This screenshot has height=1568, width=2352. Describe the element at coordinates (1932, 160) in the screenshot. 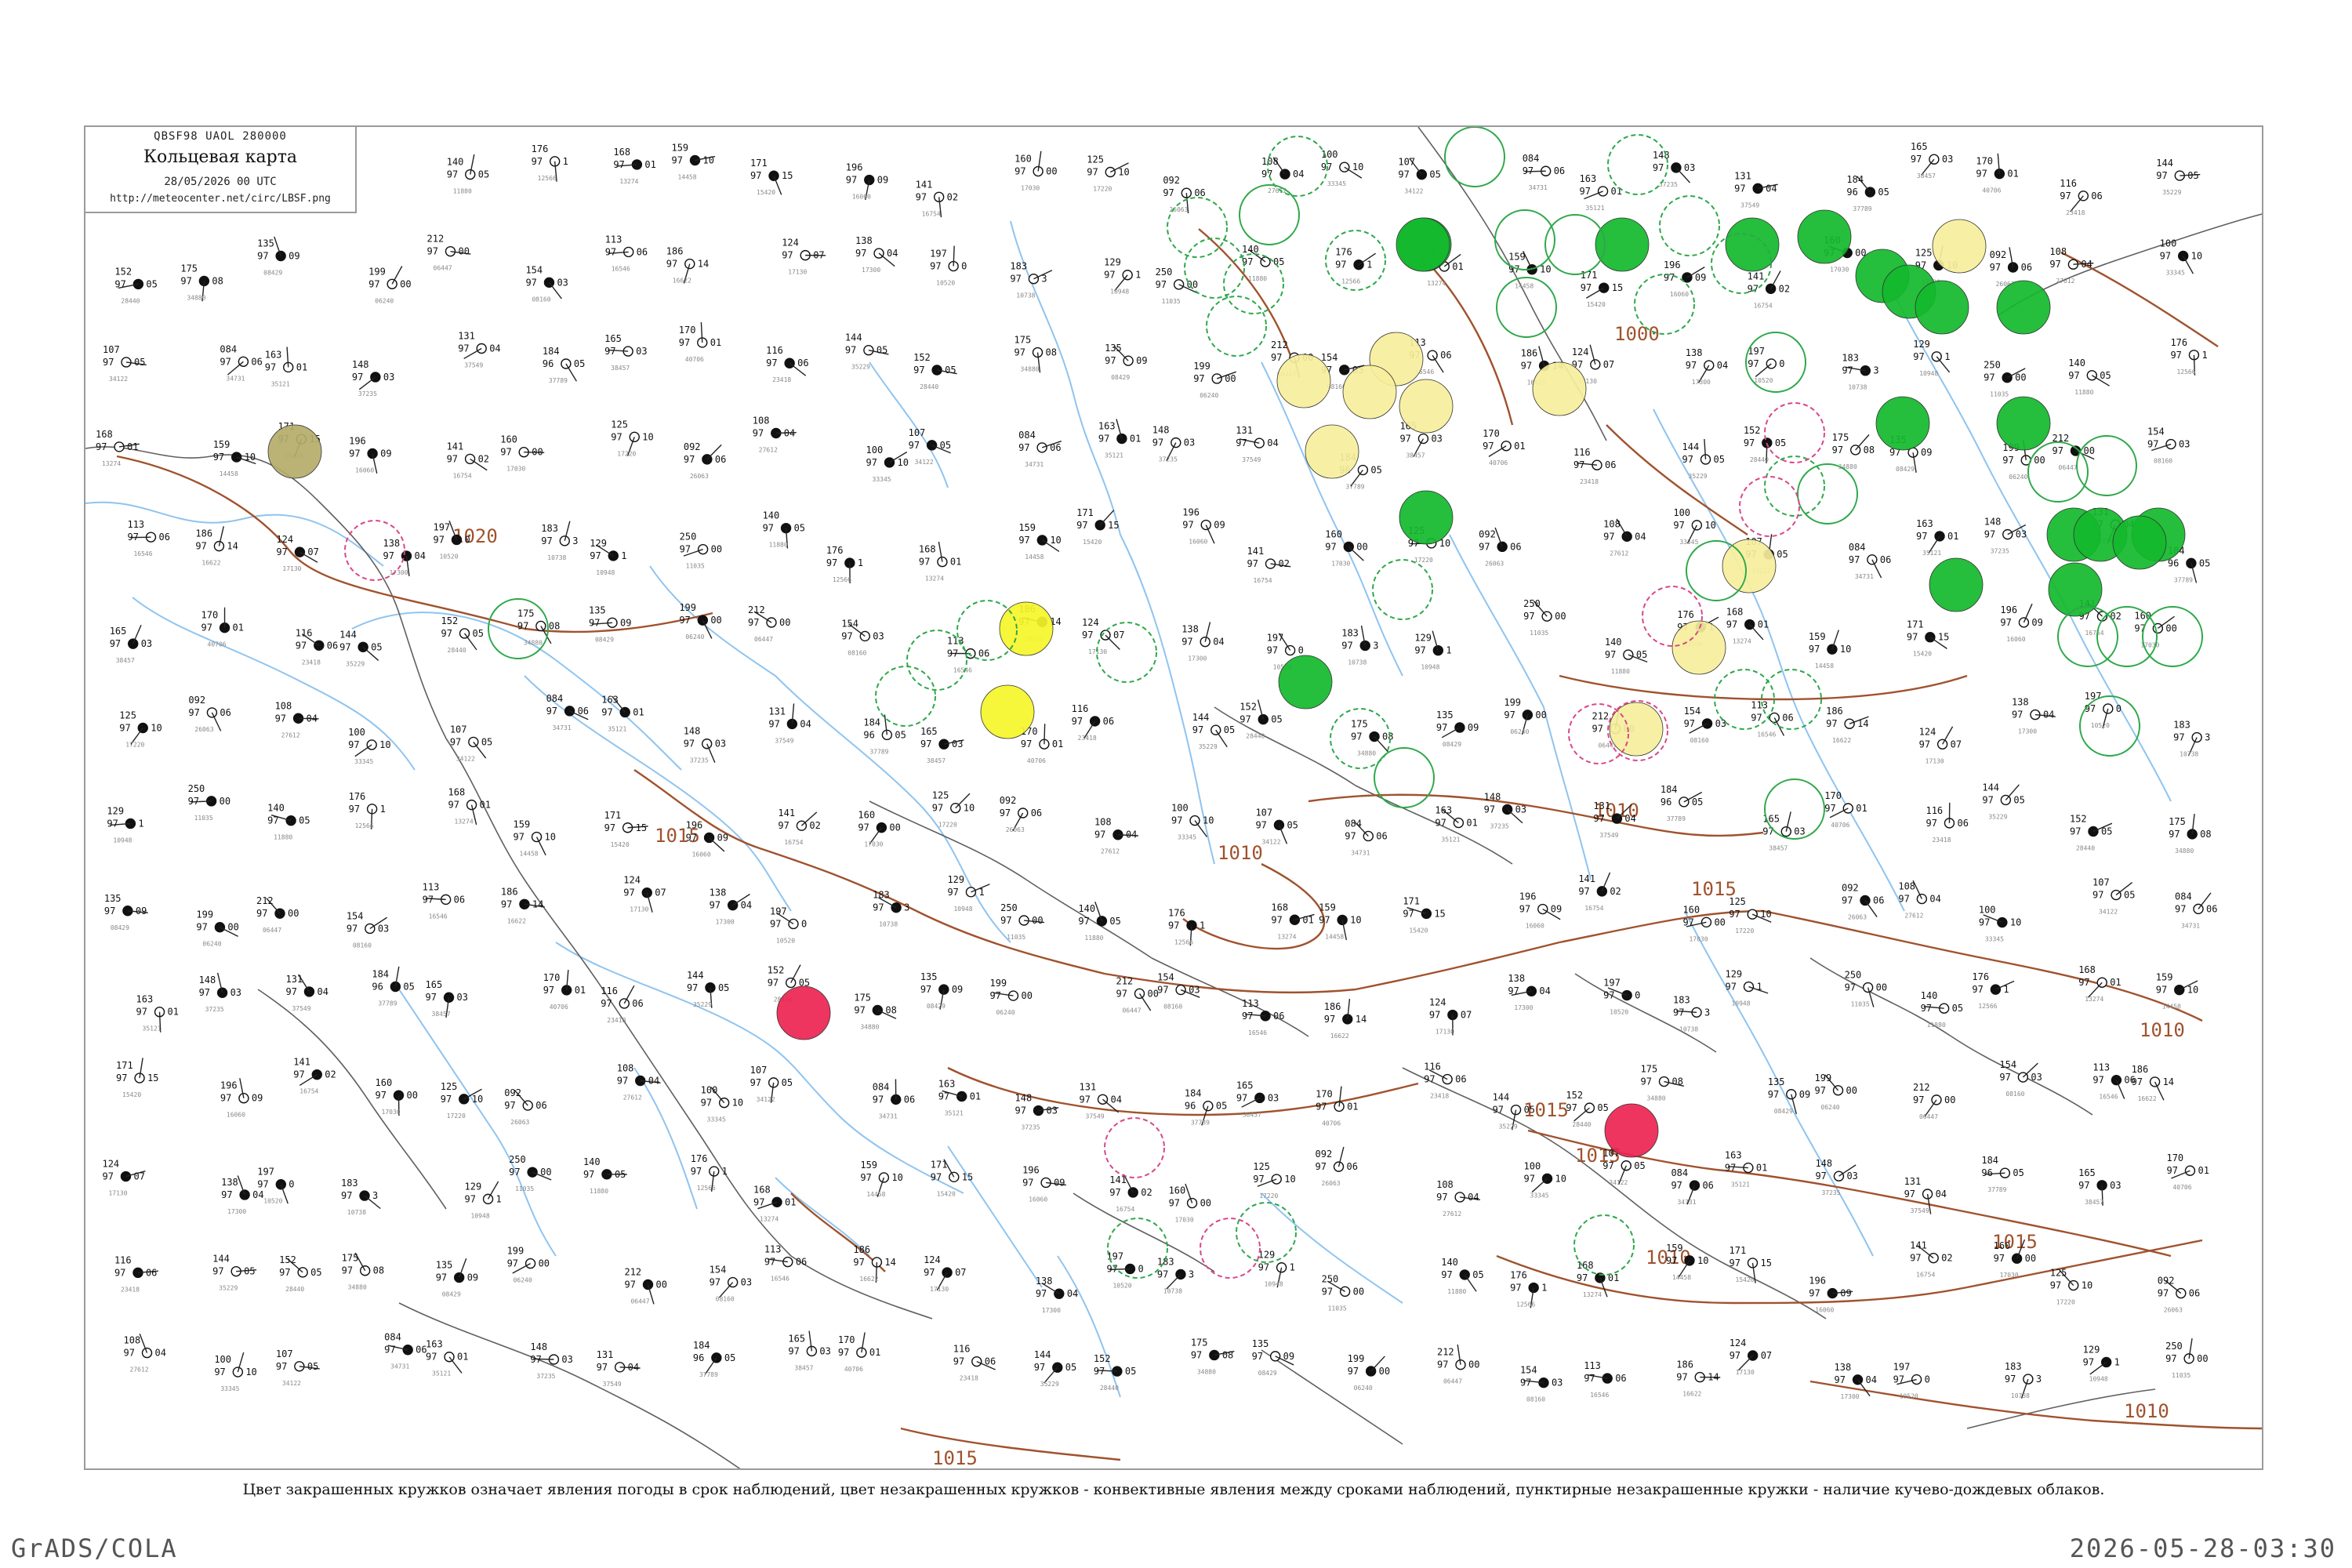

I see `station-plot: 165970338457` at that location.